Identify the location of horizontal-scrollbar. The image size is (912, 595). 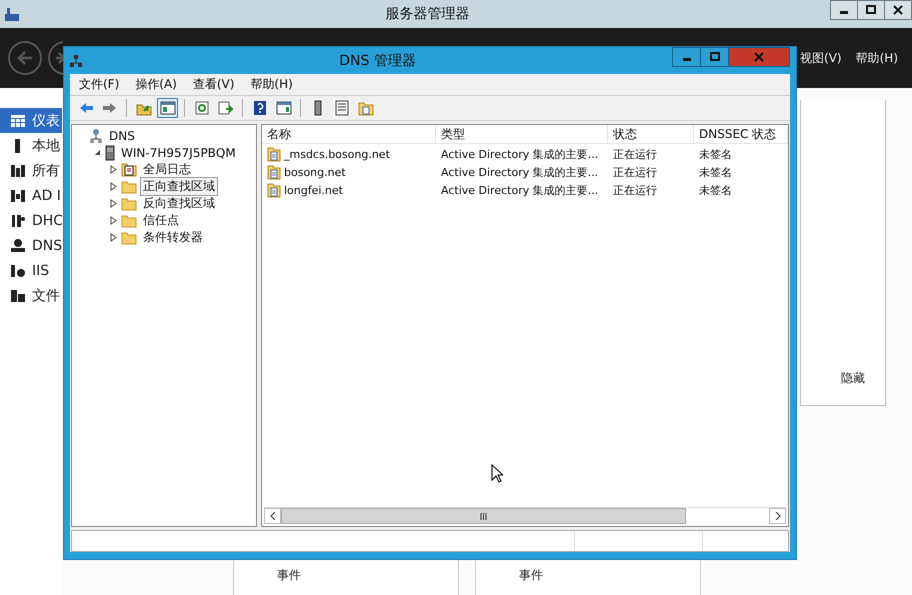
(525, 515).